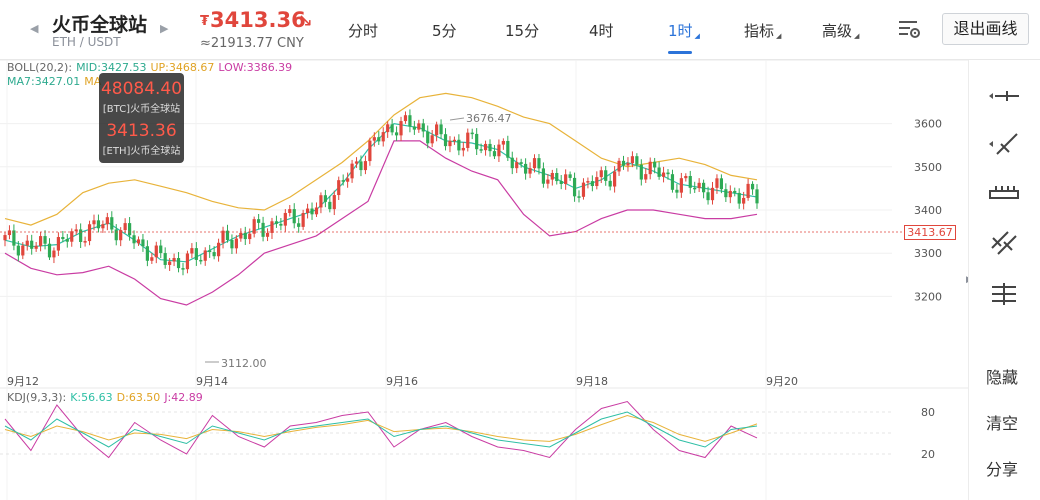 The image size is (1040, 500). What do you see at coordinates (782, 381) in the screenshot?
I see `x-tick-label: 9月20` at bounding box center [782, 381].